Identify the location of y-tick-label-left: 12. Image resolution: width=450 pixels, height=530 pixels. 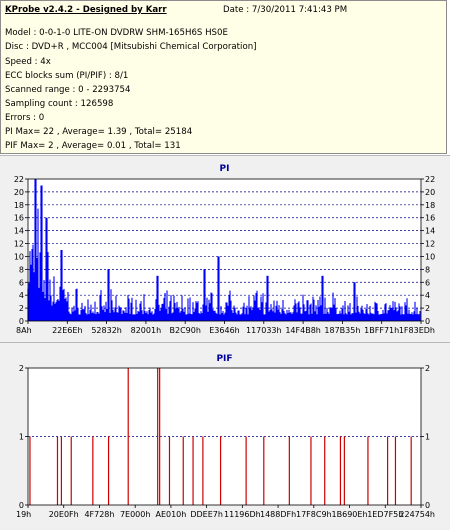
(19, 244).